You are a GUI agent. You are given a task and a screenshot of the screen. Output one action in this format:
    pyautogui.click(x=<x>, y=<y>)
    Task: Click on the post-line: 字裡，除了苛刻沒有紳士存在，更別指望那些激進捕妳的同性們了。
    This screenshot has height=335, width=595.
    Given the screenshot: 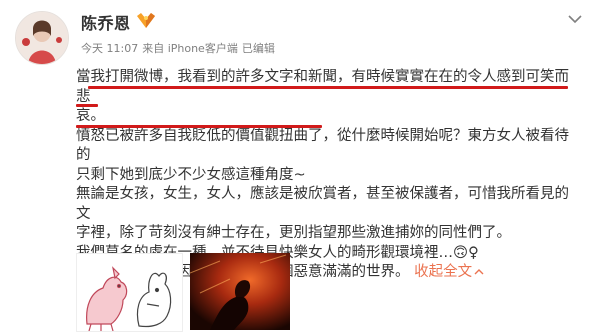 What is the action you would take?
    pyautogui.click(x=293, y=233)
    